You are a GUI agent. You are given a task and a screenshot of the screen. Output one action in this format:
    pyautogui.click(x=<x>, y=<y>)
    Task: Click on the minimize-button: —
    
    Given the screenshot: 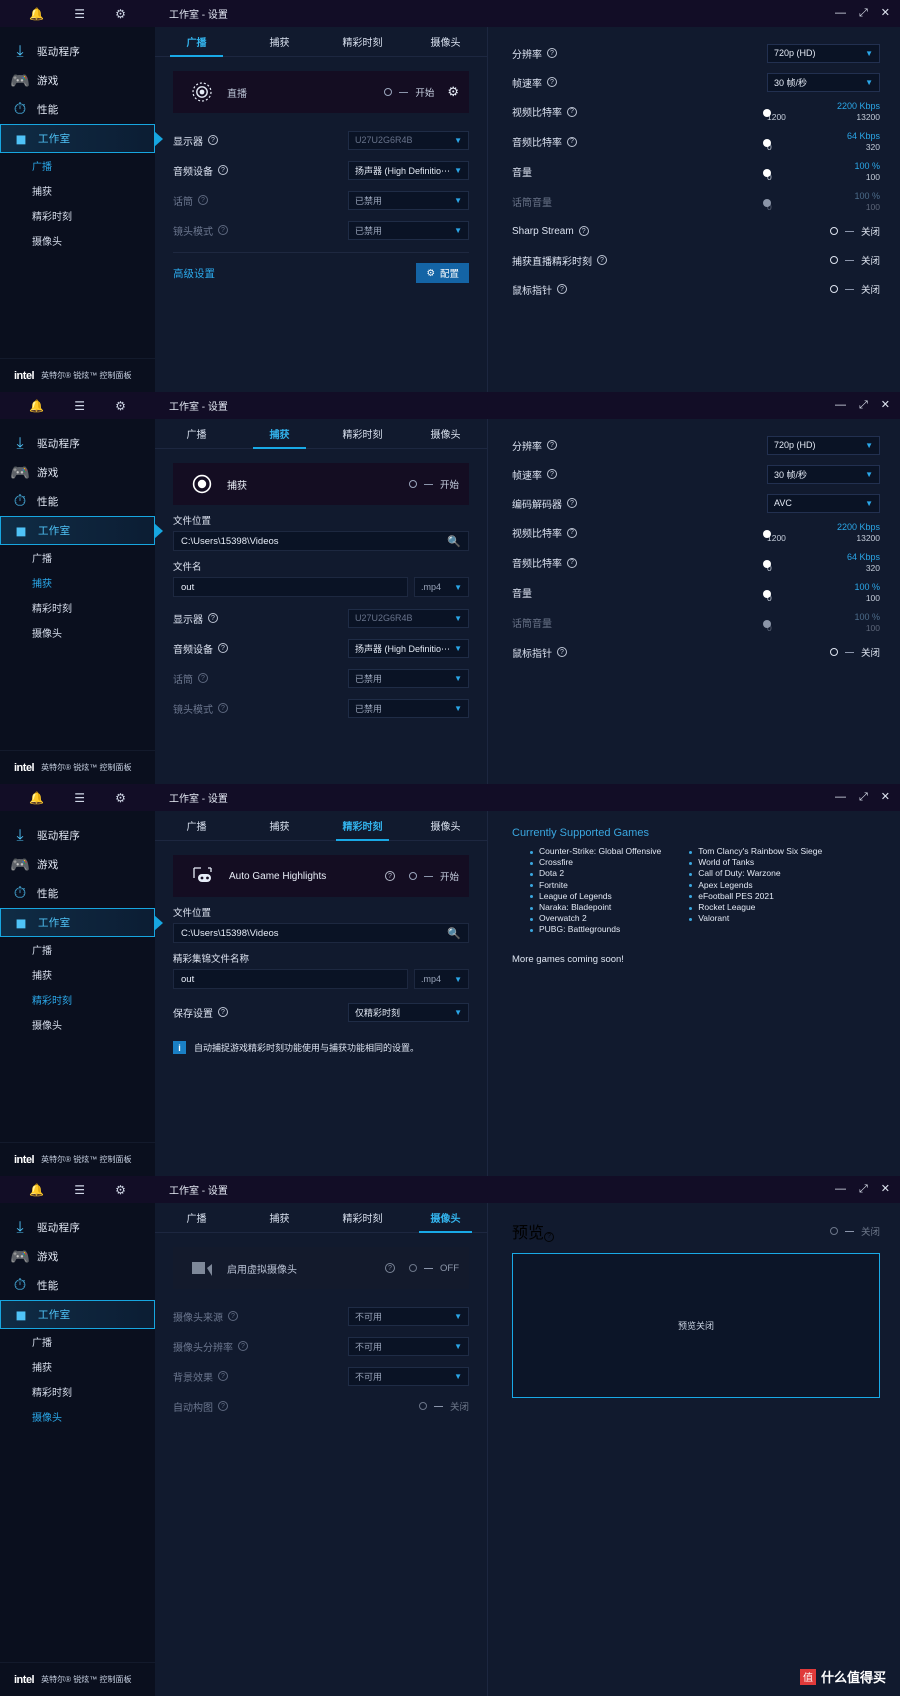 What is the action you would take?
    pyautogui.click(x=840, y=13)
    